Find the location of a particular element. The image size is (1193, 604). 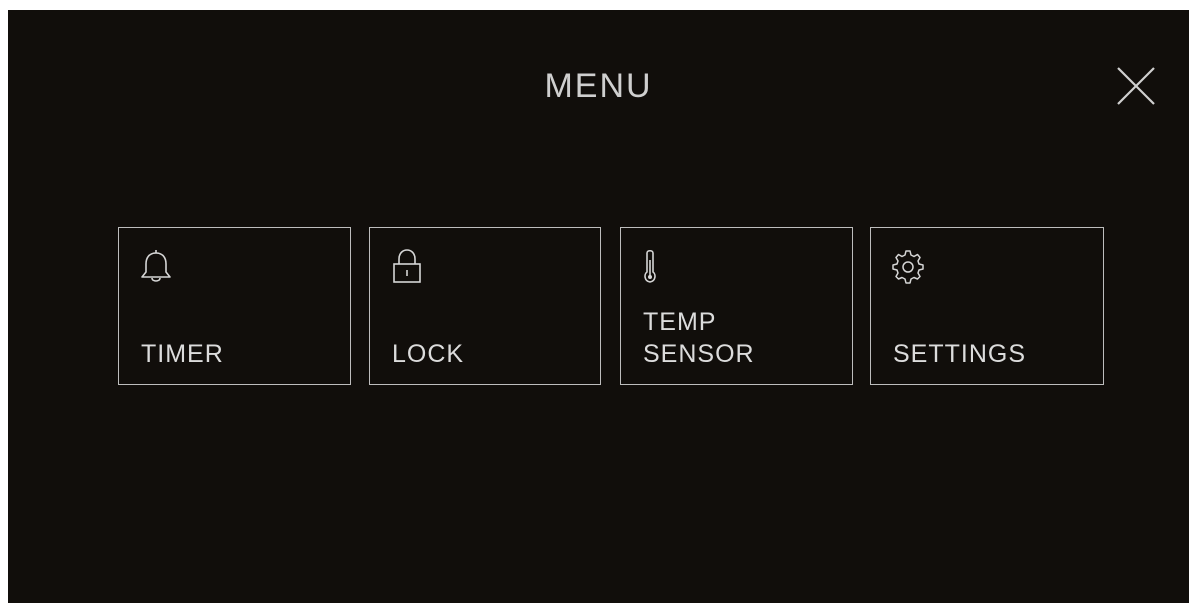

lock-tile: LOCK is located at coordinates (485, 306).